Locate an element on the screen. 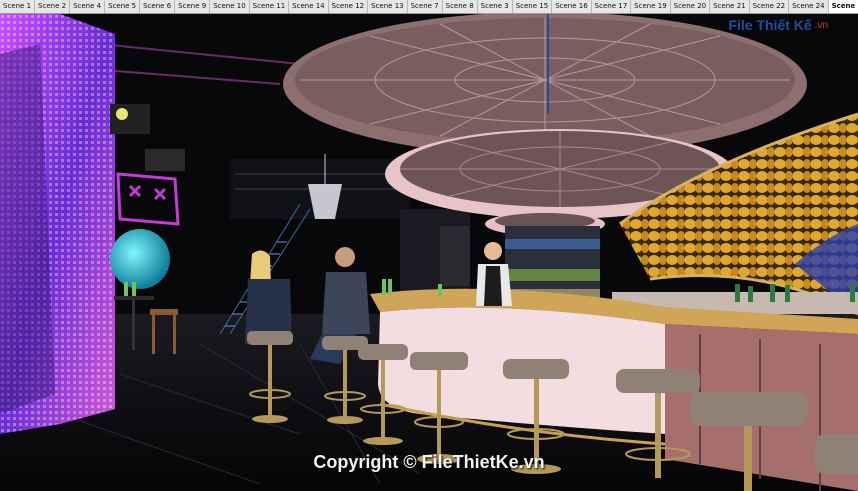  scene-tab: Scene 4 is located at coordinates (88, 6).